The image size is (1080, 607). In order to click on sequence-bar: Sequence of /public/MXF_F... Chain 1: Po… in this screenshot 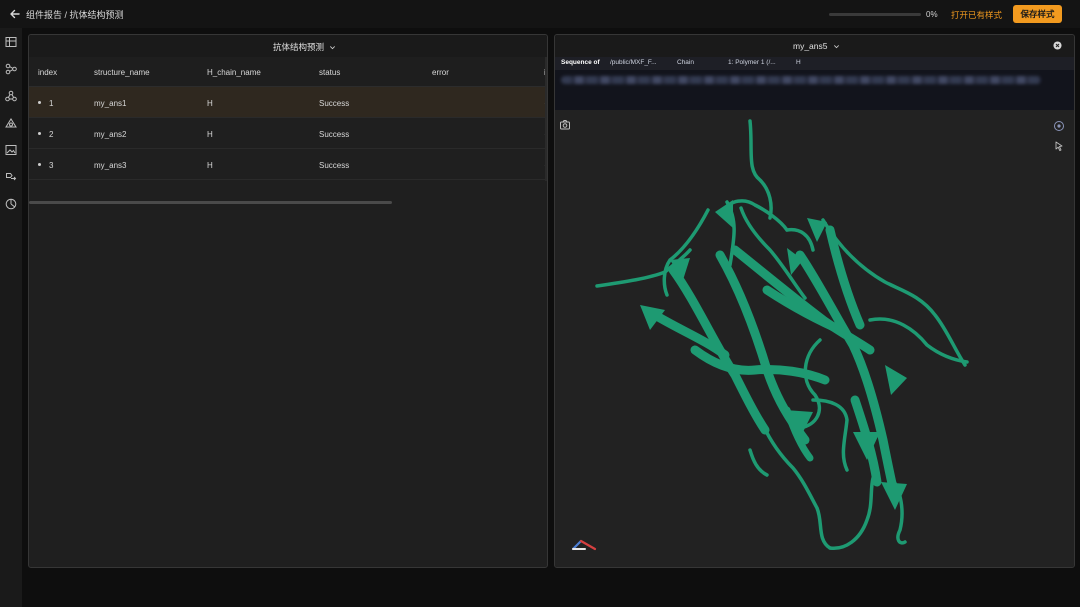, I will do `click(814, 63)`.